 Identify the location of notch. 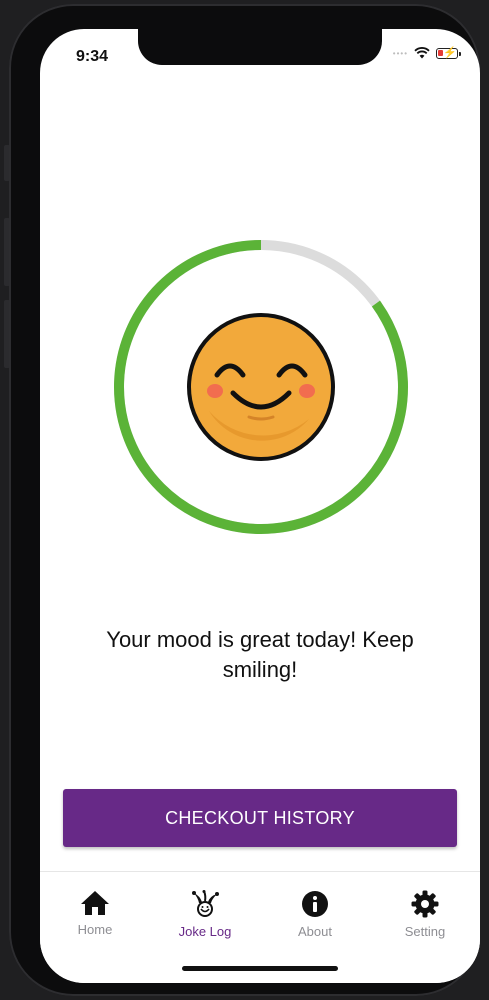
(260, 47).